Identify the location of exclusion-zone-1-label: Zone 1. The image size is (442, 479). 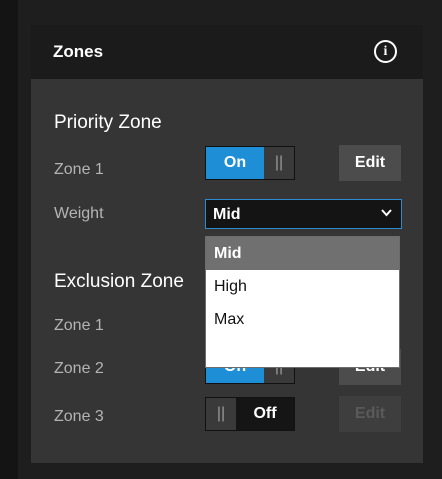
(79, 325).